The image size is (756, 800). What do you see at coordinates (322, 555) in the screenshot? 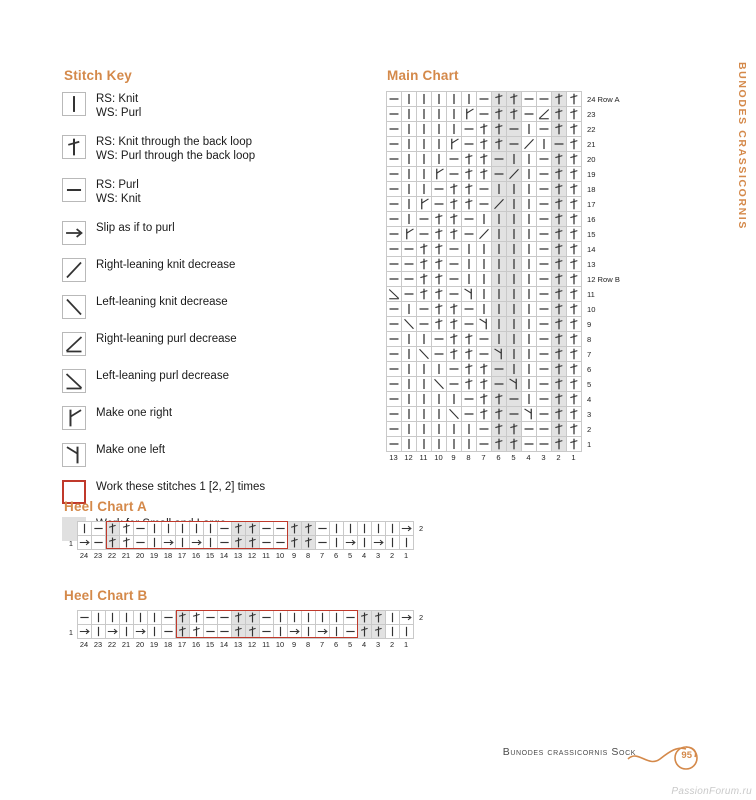
I see `chart-column-label: 7` at bounding box center [322, 555].